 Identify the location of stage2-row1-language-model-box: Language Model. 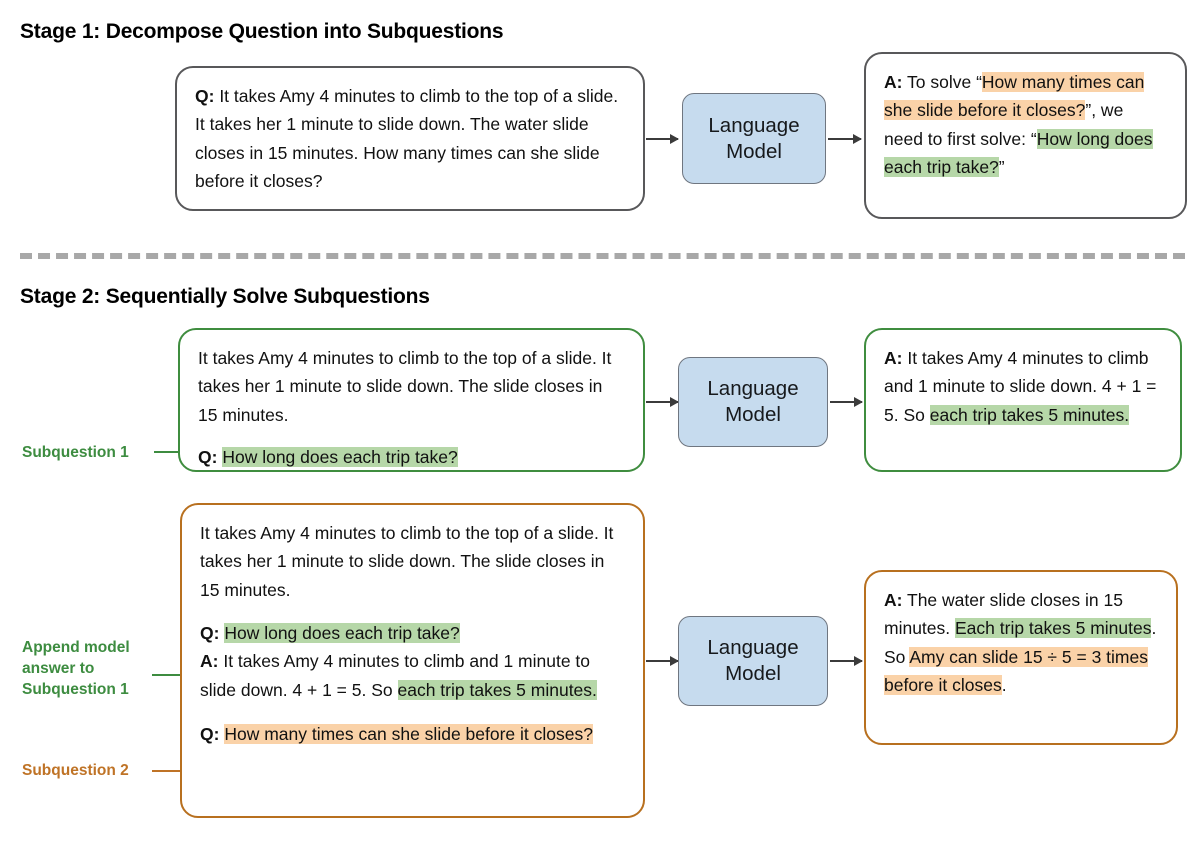
(753, 402).